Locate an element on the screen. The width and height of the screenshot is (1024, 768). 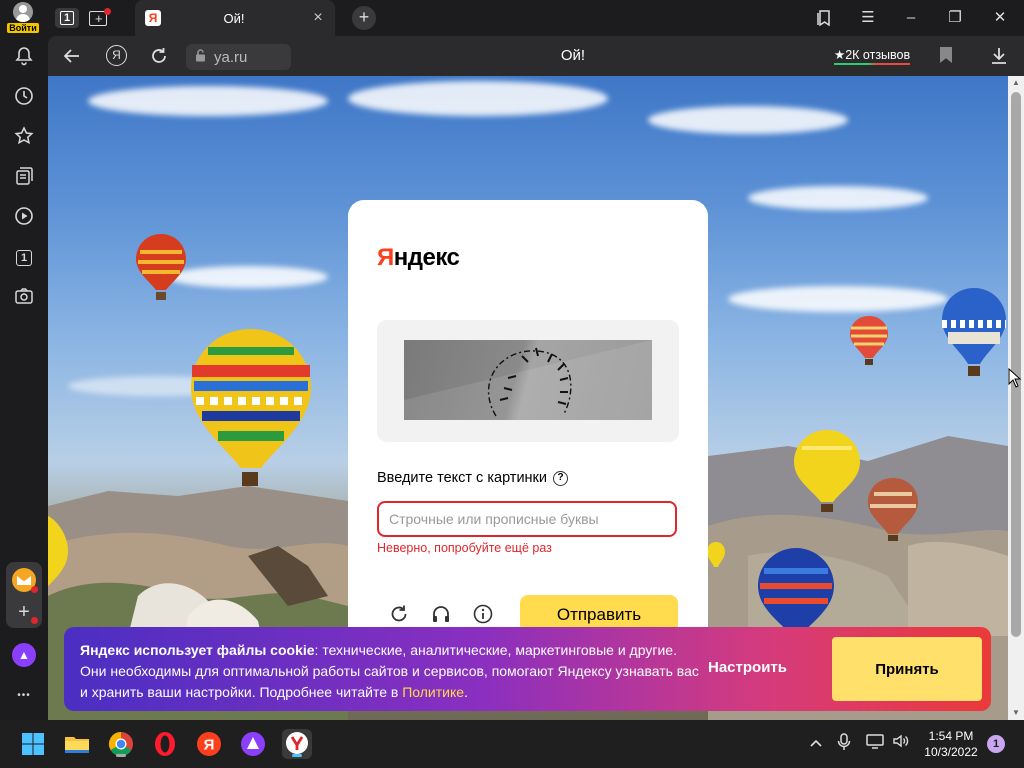
notification-badge: 1 is located at coordinates (996, 744).